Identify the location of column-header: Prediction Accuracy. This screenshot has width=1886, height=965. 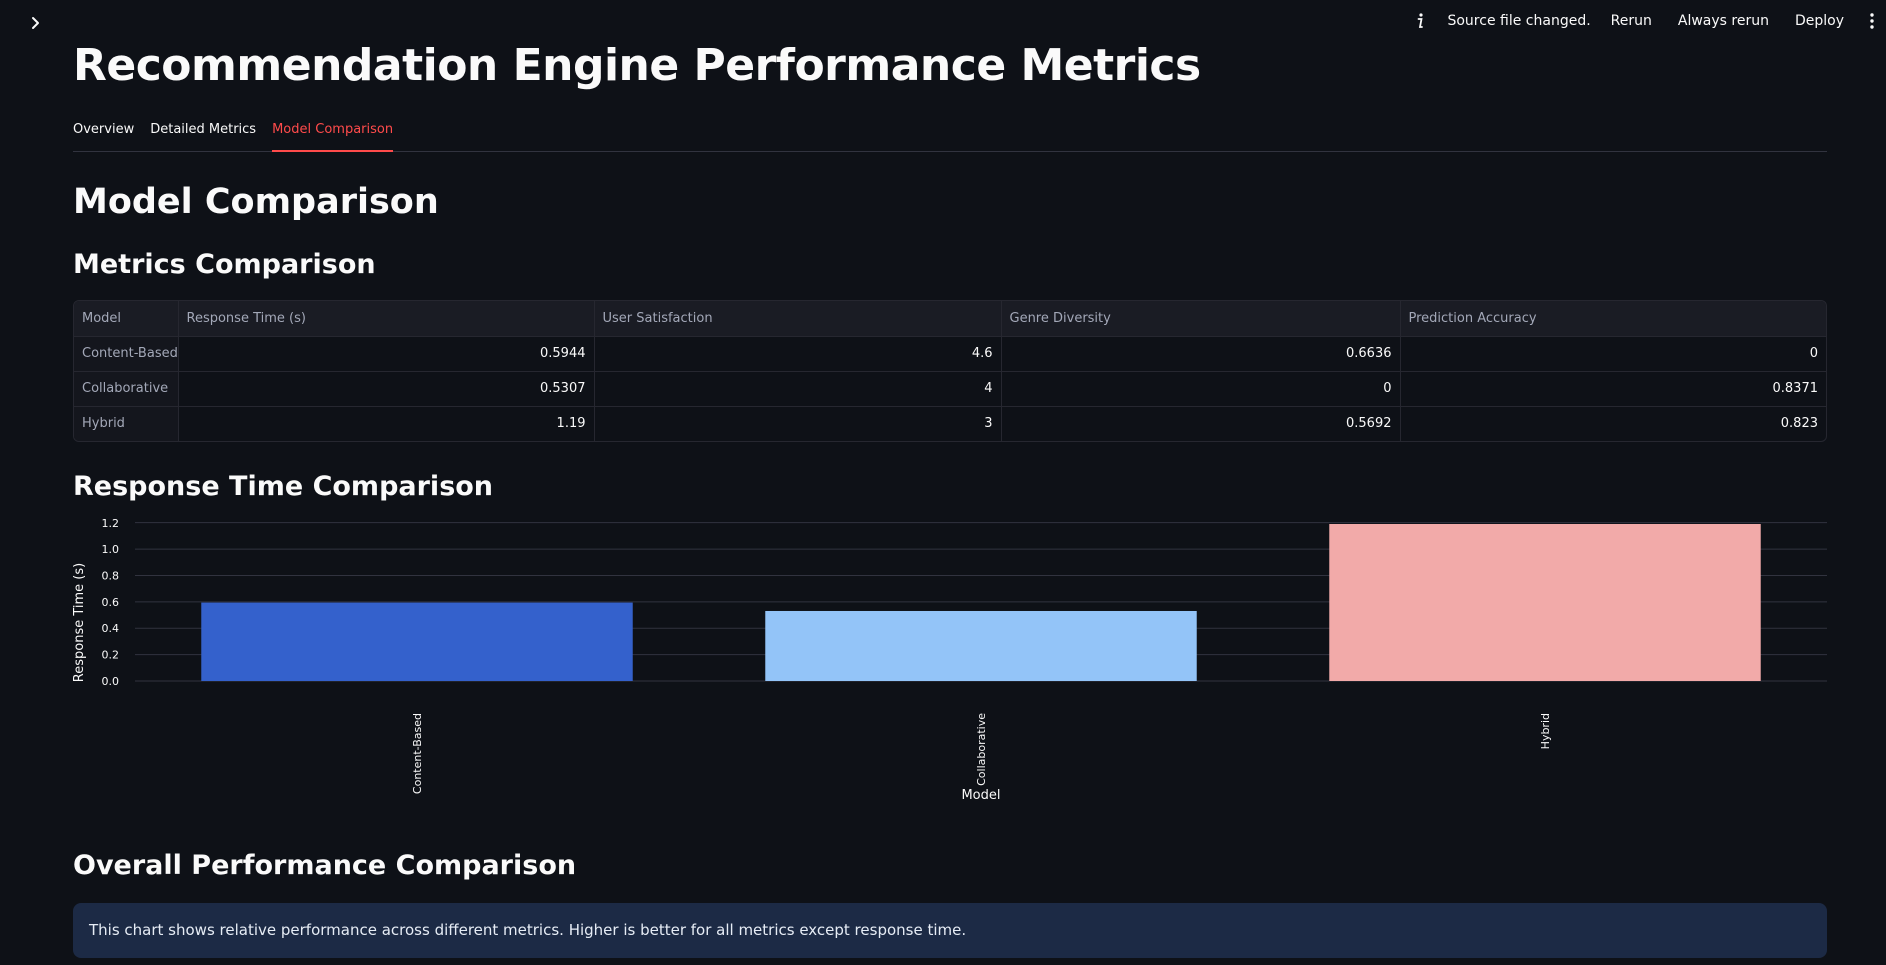
(1613, 319).